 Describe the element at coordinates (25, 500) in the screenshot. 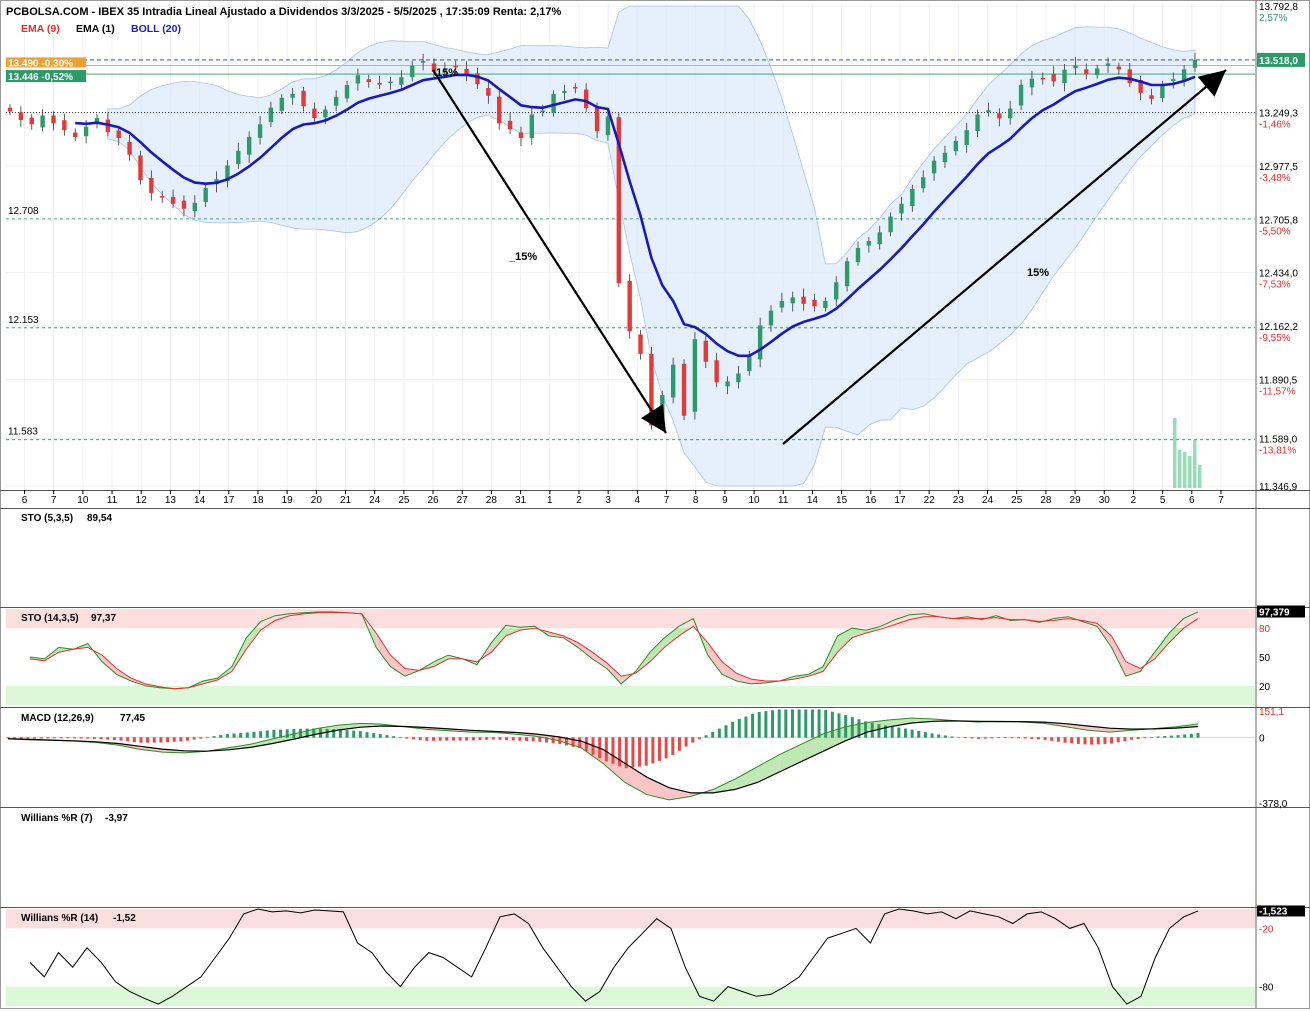

I see `x-tick-label: 6` at that location.